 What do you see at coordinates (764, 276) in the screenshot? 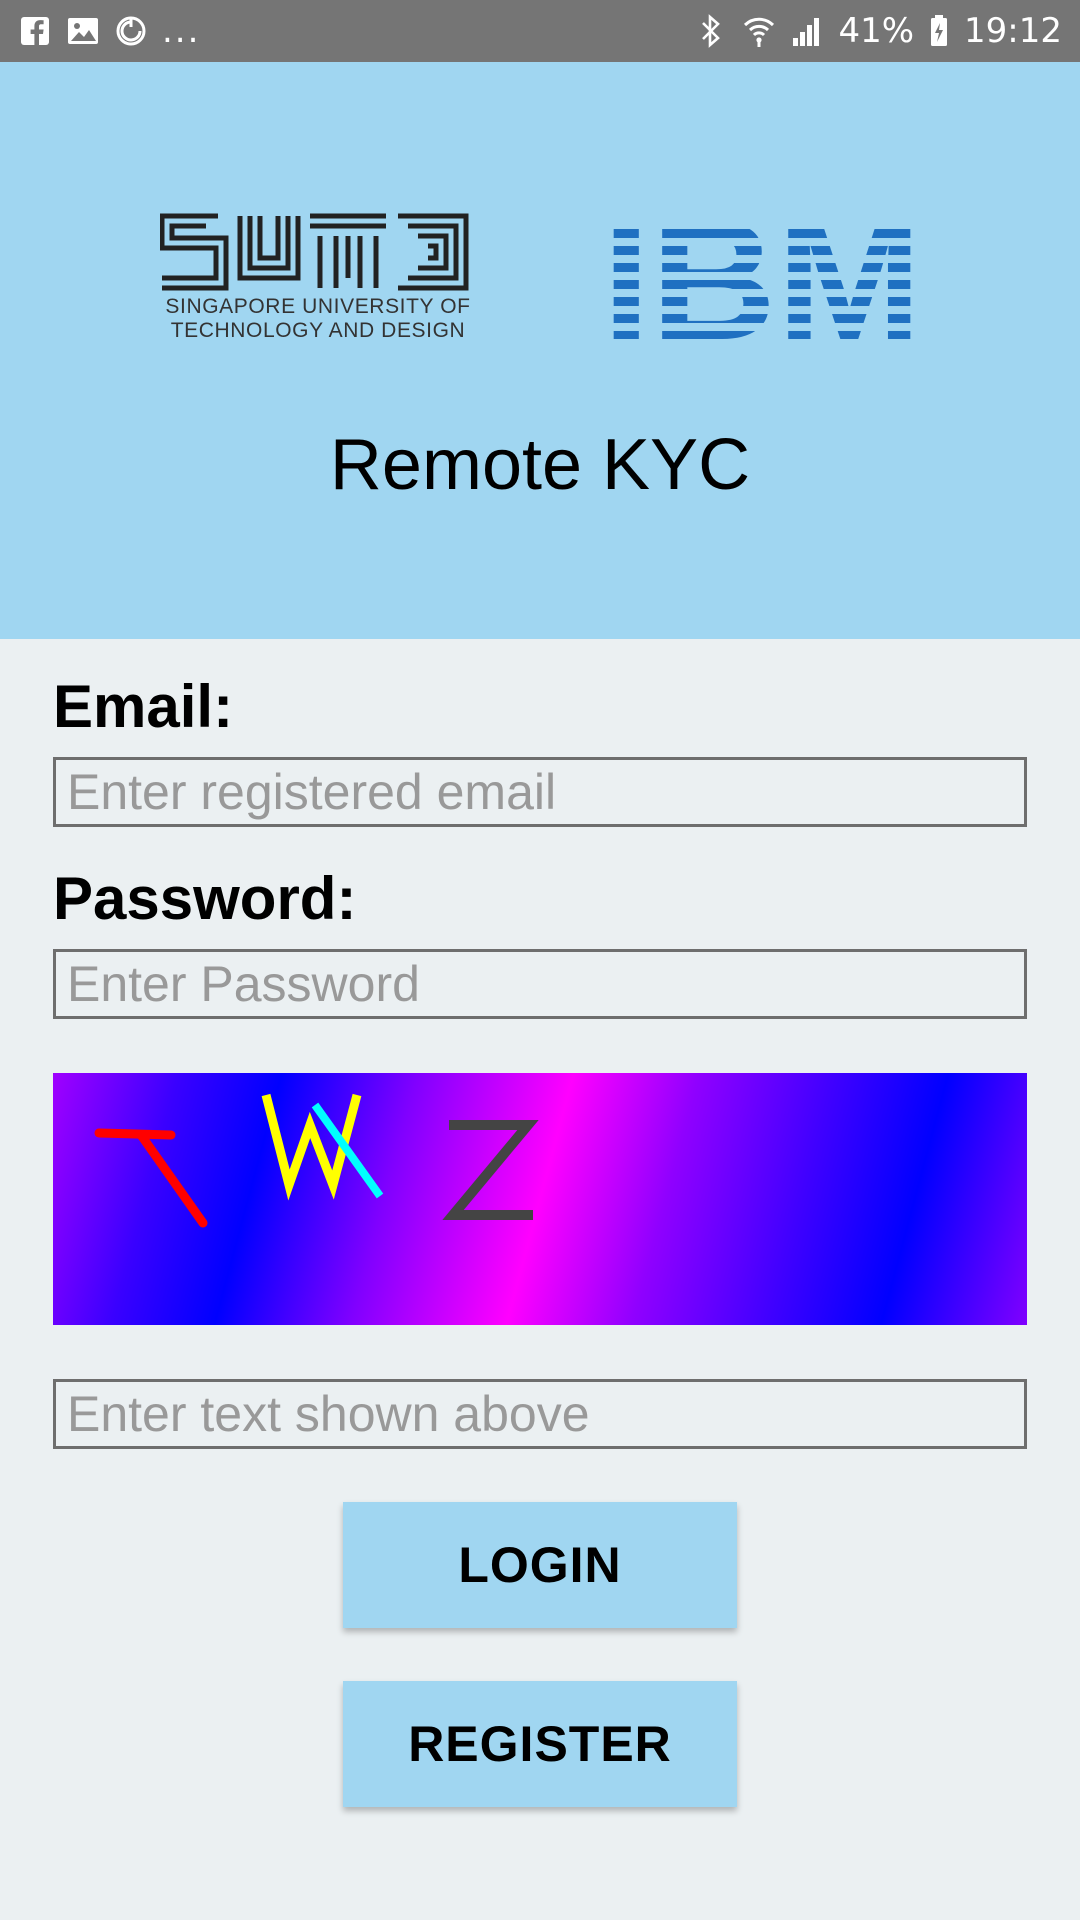
I see `ibm-logo: IBM` at bounding box center [764, 276].